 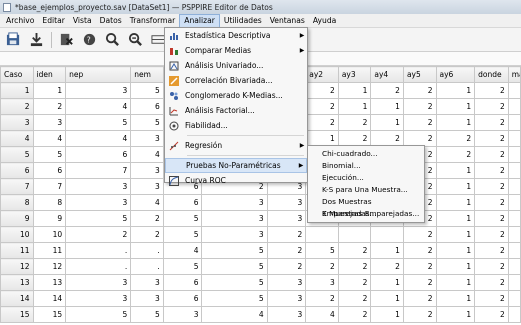 I want to click on save-icon, so click(x=36, y=40).